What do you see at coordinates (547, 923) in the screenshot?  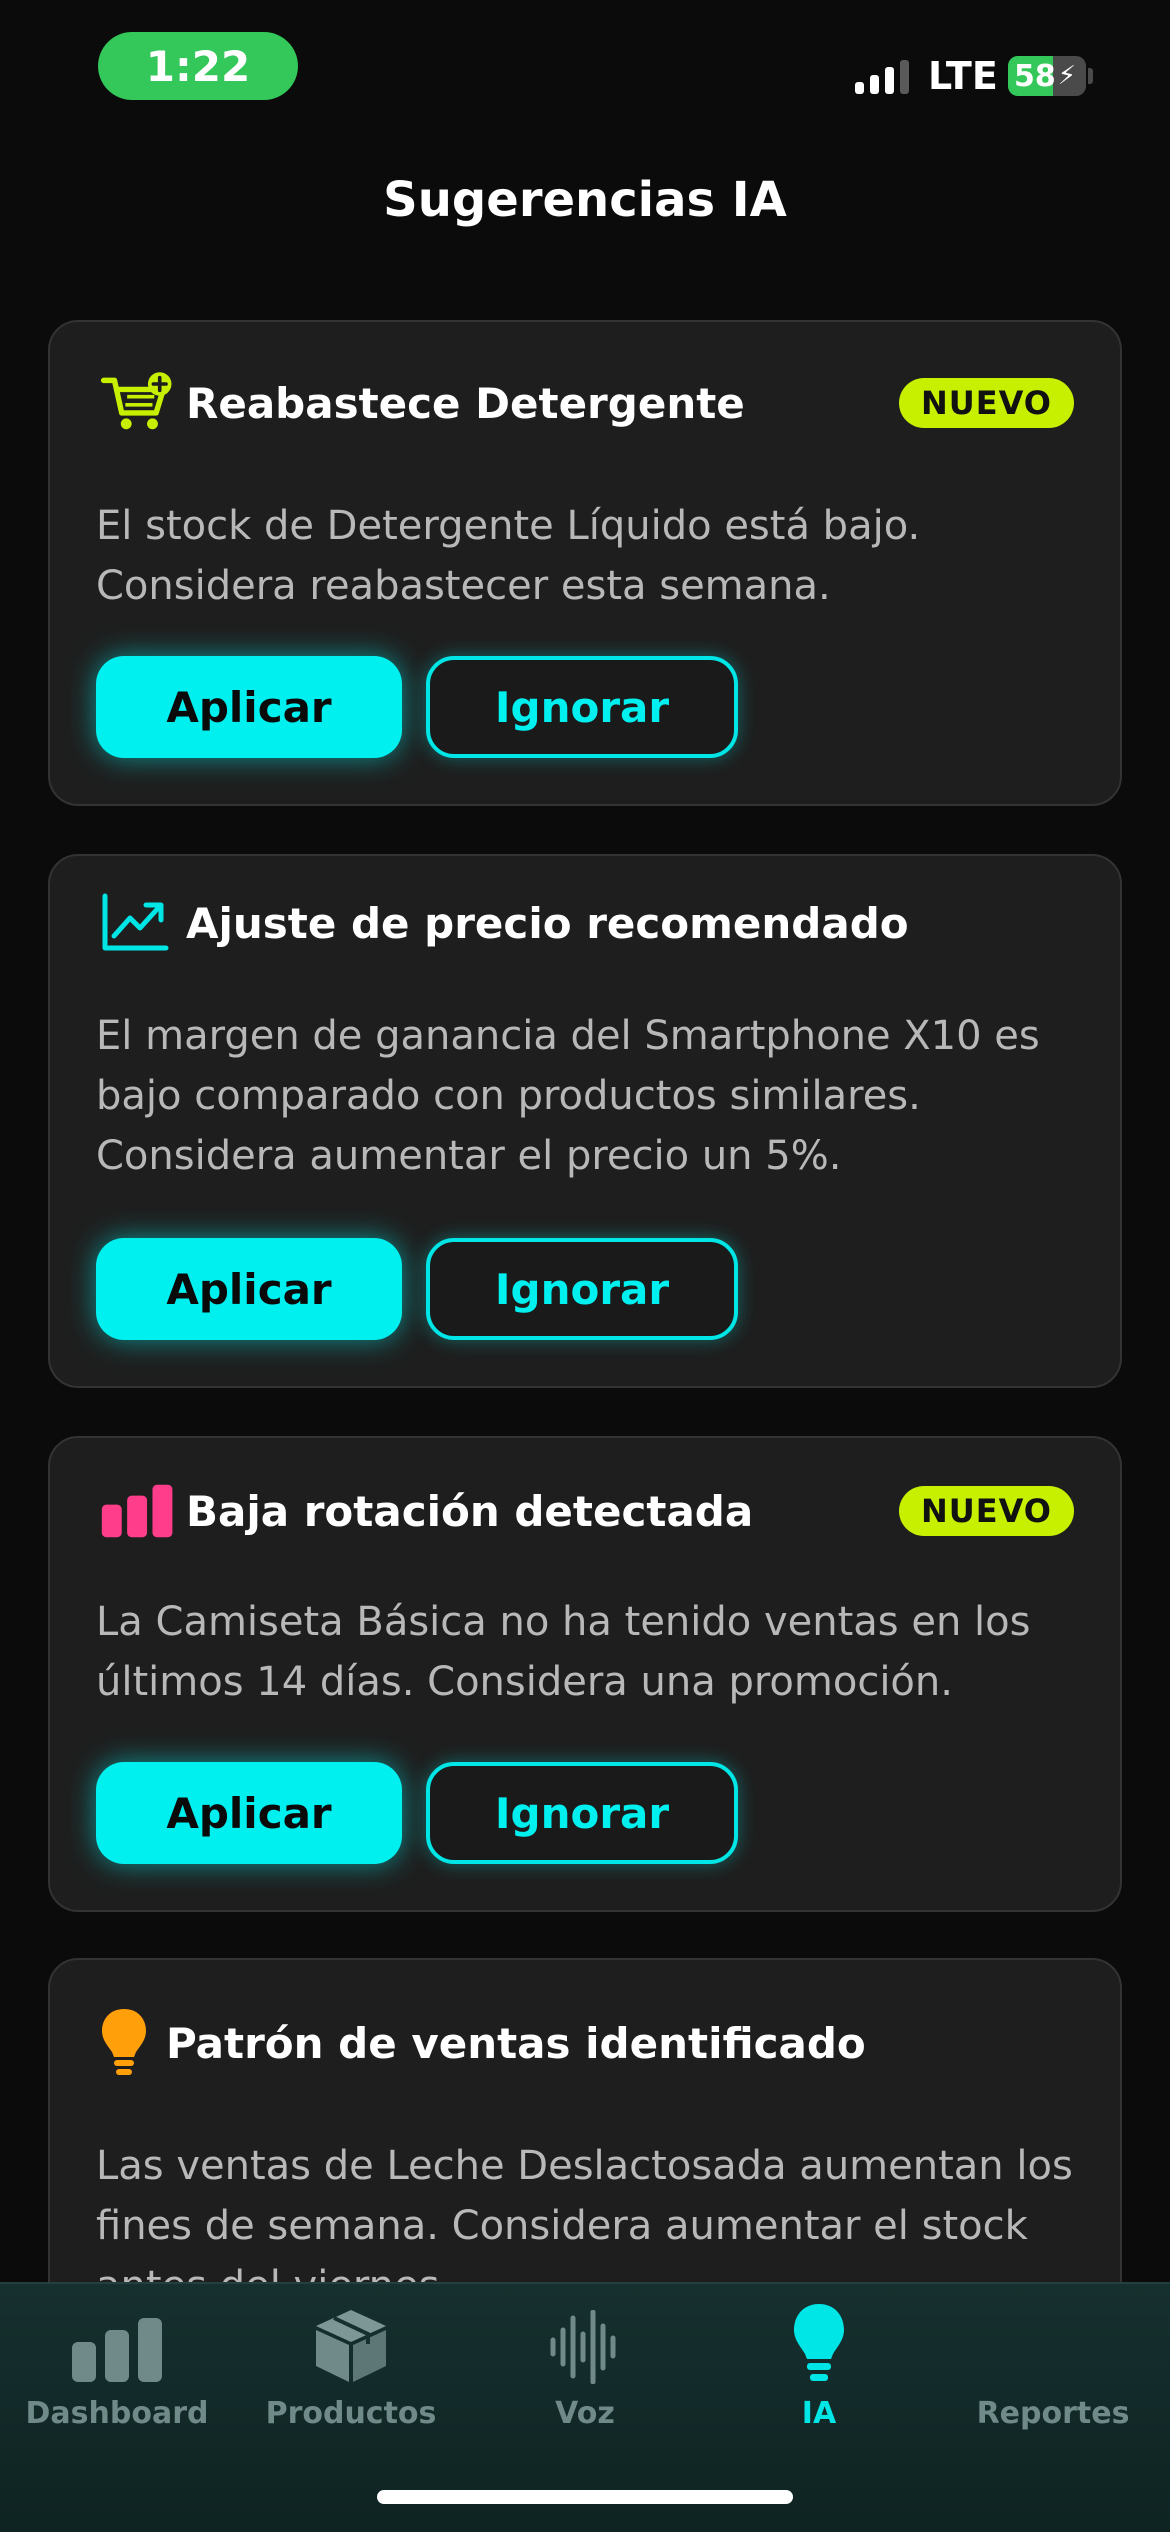 I see `card-title: Ajuste de precio recomendado` at bounding box center [547, 923].